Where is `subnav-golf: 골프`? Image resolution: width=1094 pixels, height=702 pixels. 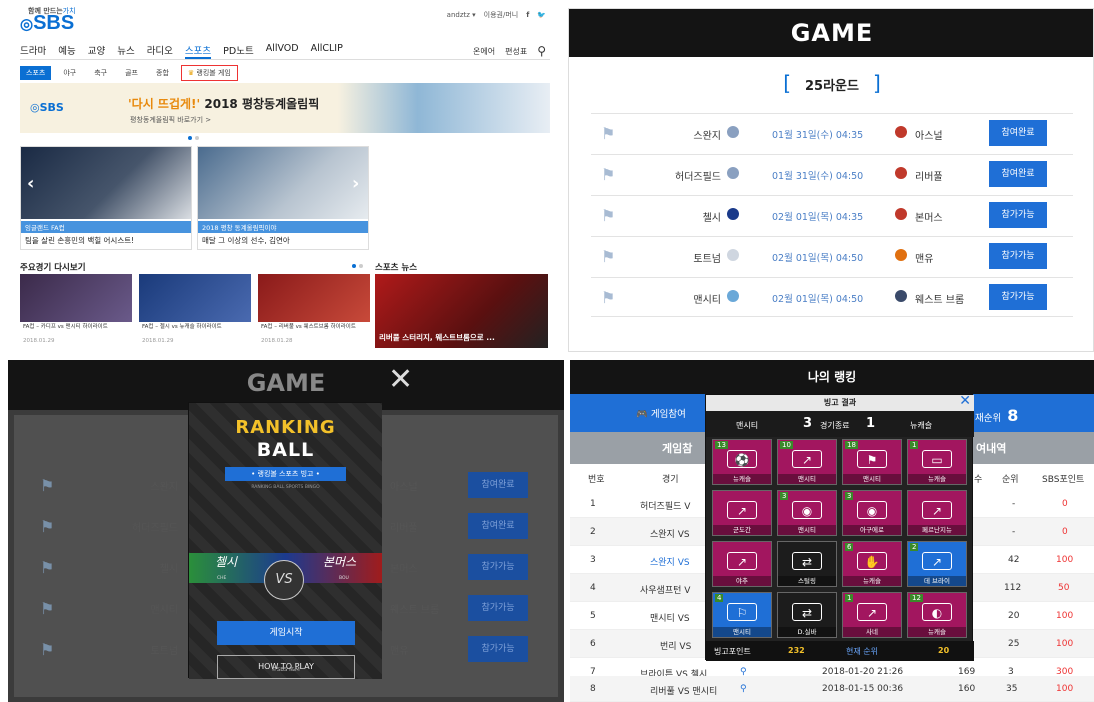 subnav-golf: 골프 is located at coordinates (131, 73).